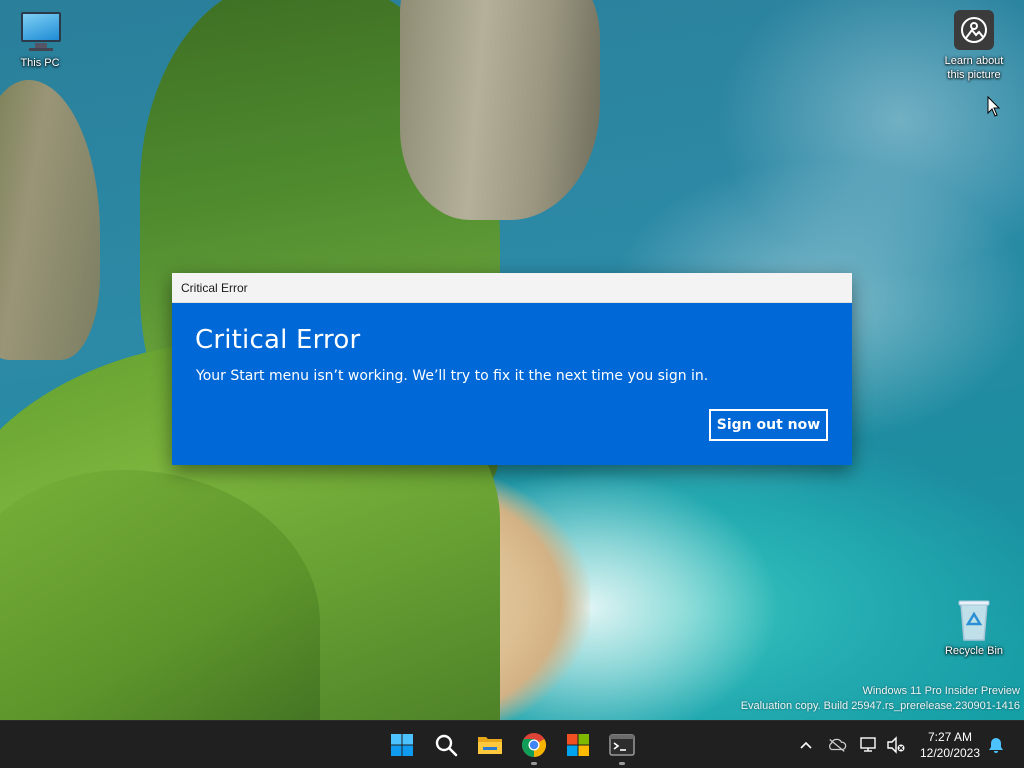 This screenshot has width=1024, height=768. Describe the element at coordinates (512, 288) in the screenshot. I see `dialog-title-bar: Critical Error` at that location.